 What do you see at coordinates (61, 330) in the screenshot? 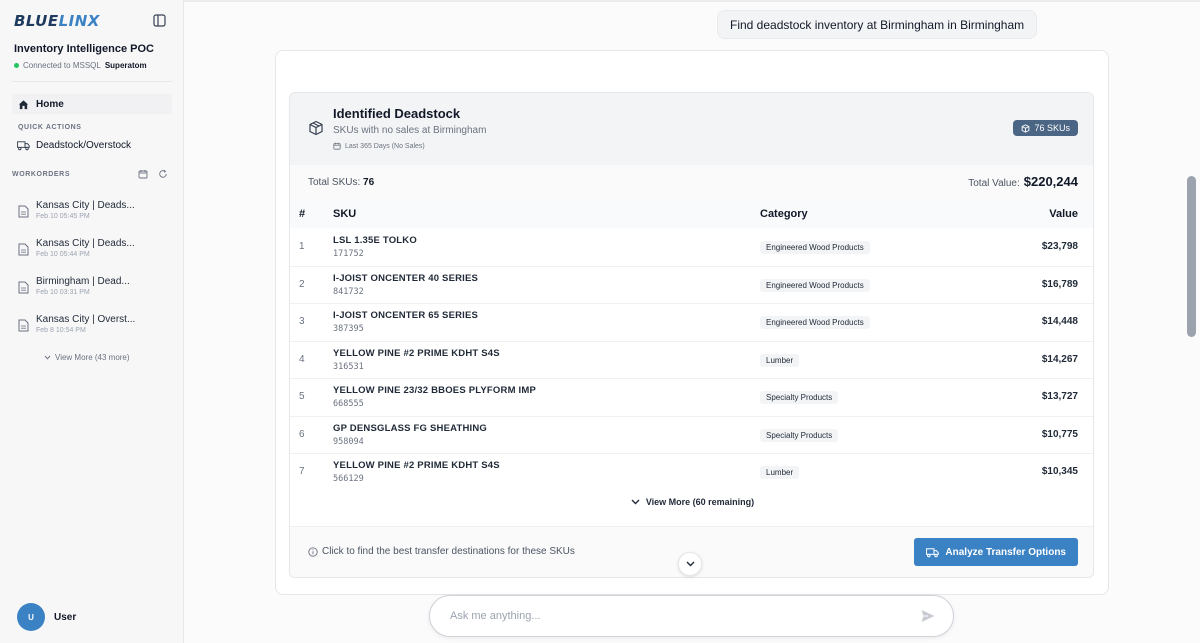
I see `workorder-date: Feb 8 10:54 PM` at bounding box center [61, 330].